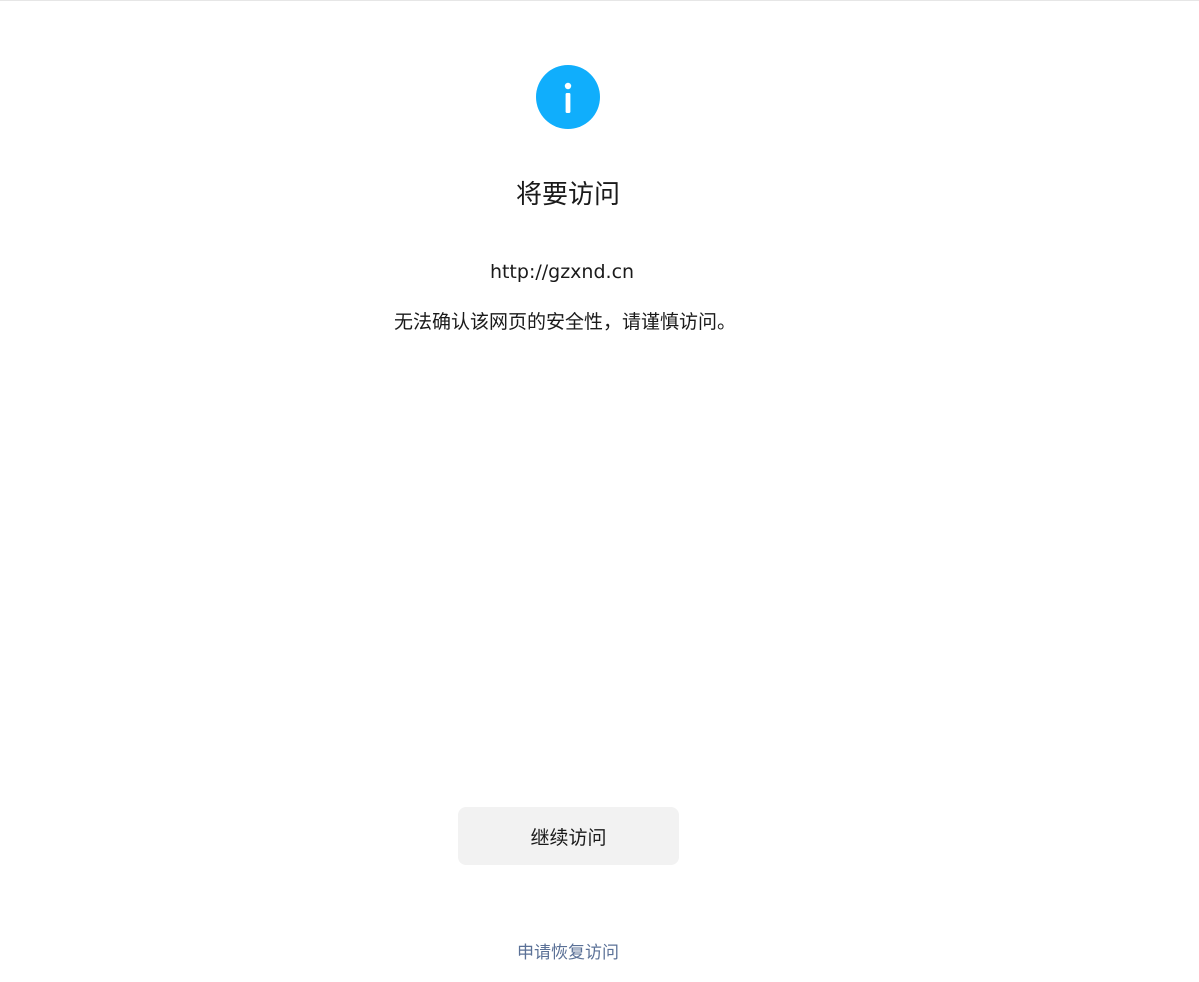 Image resolution: width=1199 pixels, height=982 pixels. I want to click on info-icon-glyph, so click(568, 97).